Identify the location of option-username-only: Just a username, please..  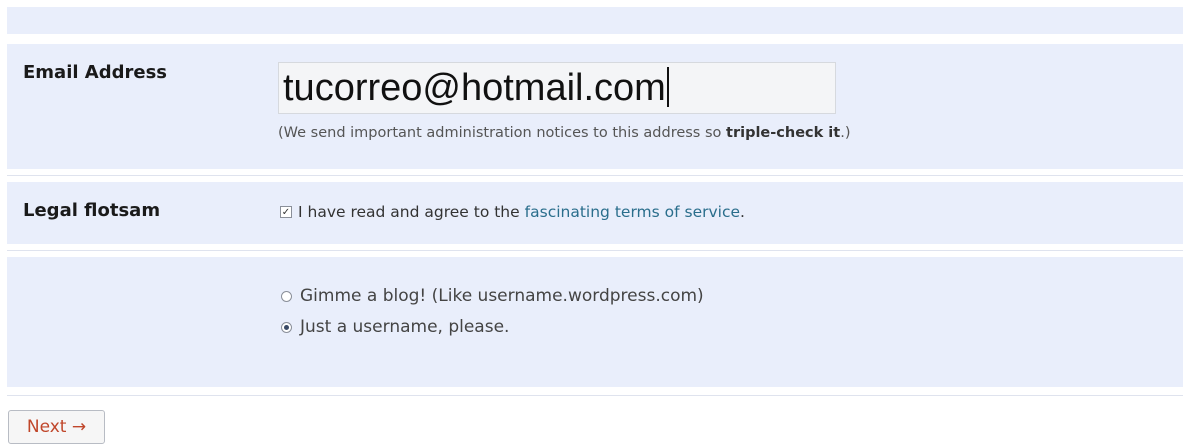
(395, 327).